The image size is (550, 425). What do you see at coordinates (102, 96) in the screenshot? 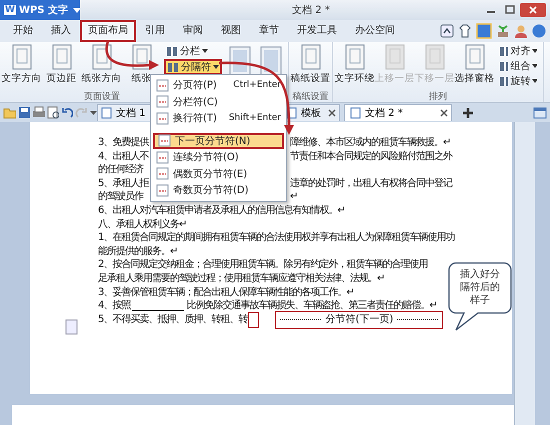
I see `ribbon-group-label: 页面设置` at bounding box center [102, 96].